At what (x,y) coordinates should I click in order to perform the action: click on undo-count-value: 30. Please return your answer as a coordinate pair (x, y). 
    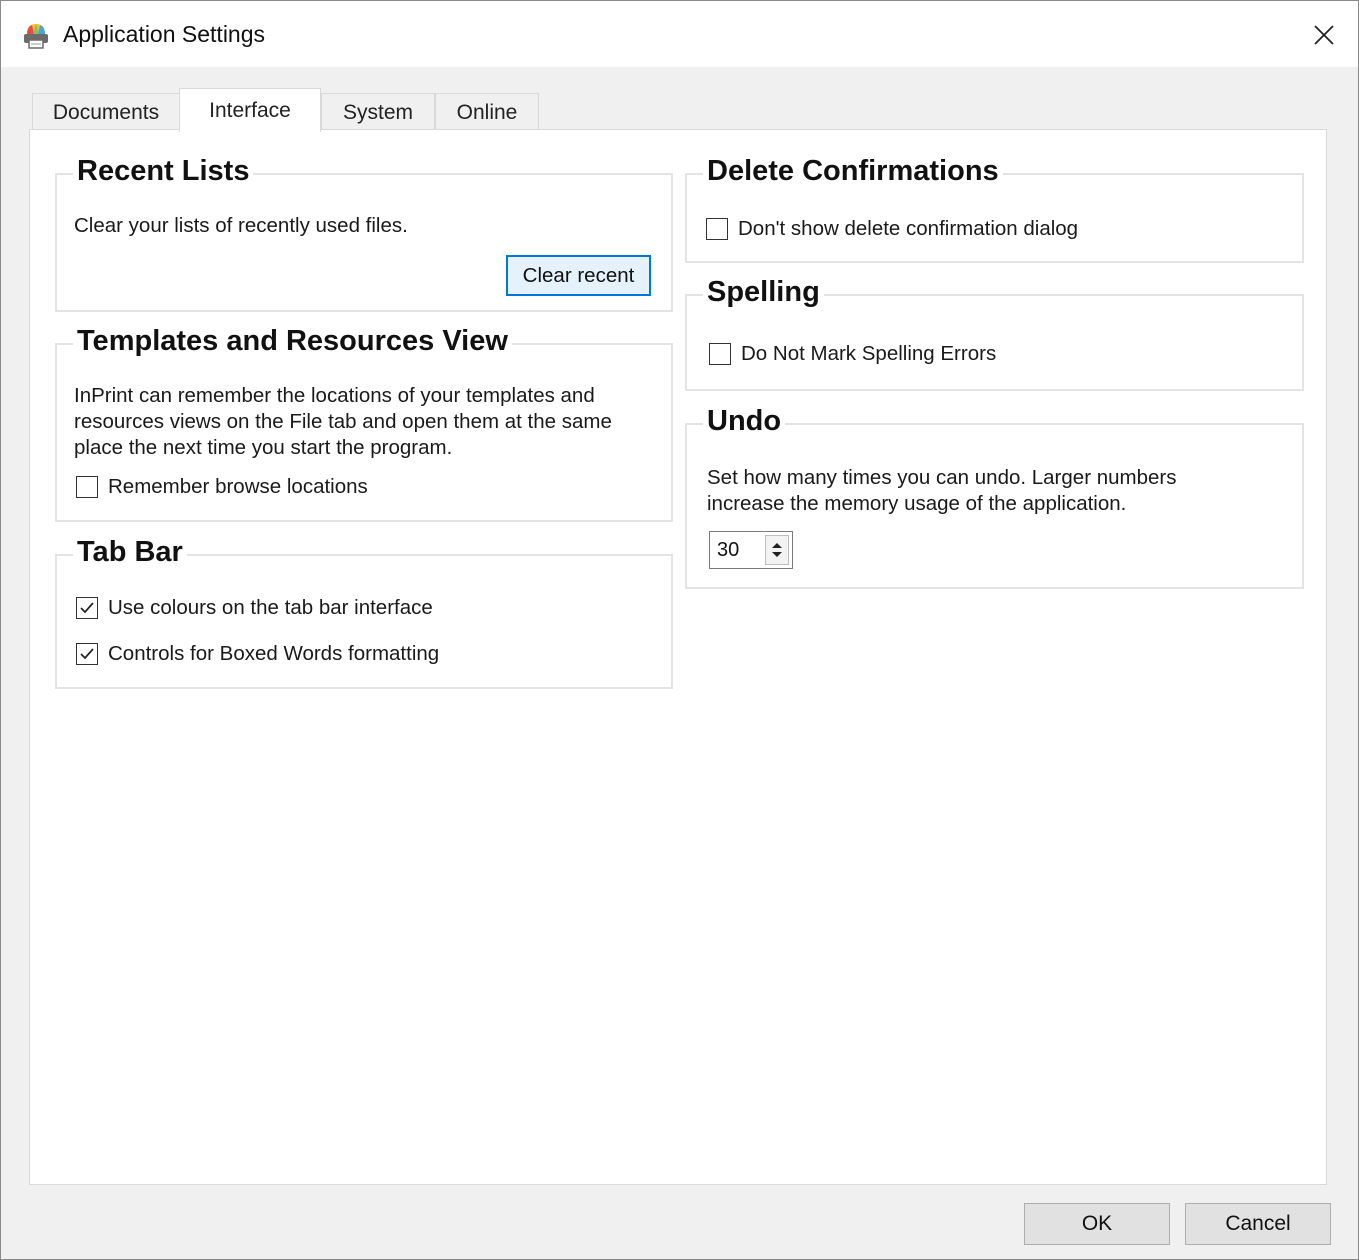
    Looking at the image, I should click on (728, 550).